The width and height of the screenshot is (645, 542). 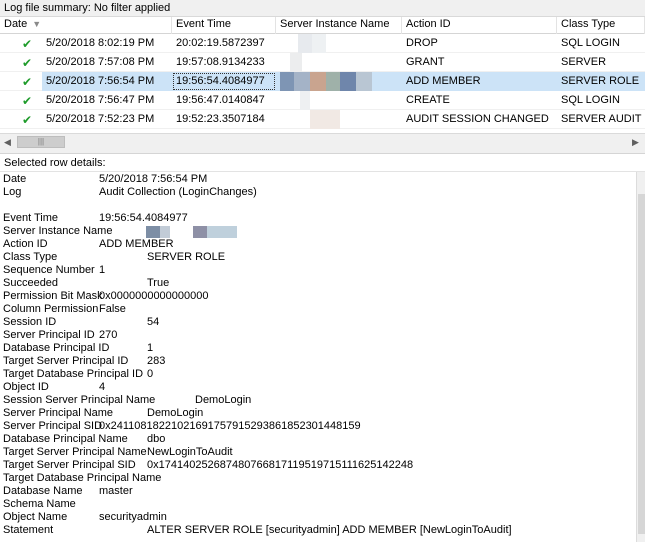 What do you see at coordinates (58, 231) in the screenshot?
I see `detail-label: Server Instance Name` at bounding box center [58, 231].